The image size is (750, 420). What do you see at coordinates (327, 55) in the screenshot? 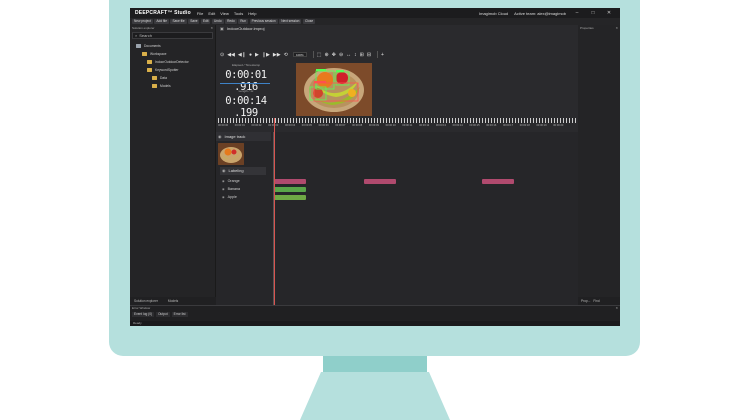
I see `zoom-in-icon: ⊕` at bounding box center [327, 55].